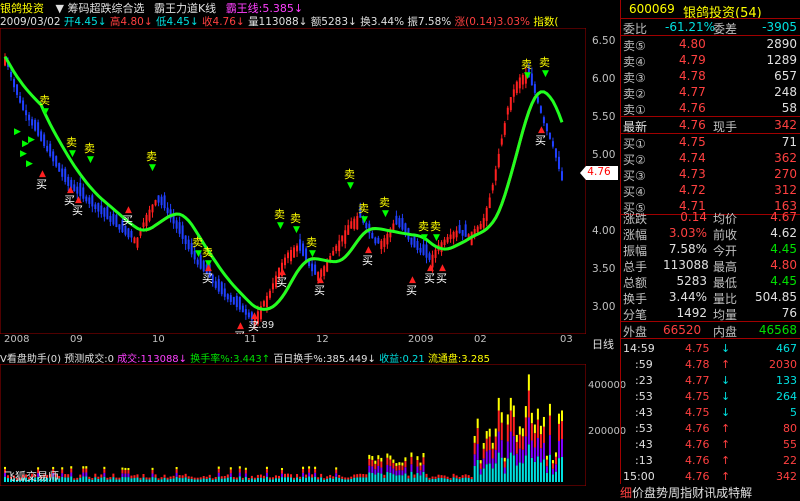  I want to click on sell-level: 卖⑤ 4.80 2890, so click(710, 44).